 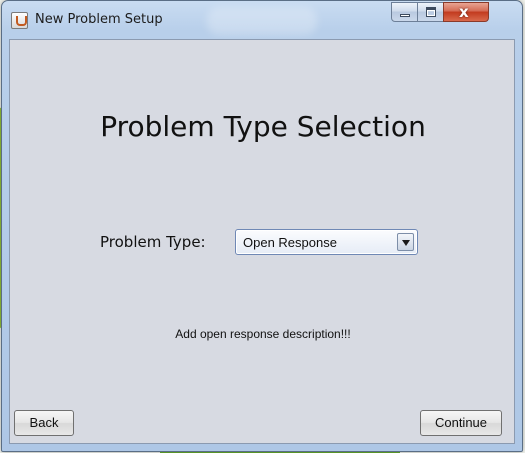 What do you see at coordinates (461, 423) in the screenshot?
I see `continue-button: Continue` at bounding box center [461, 423].